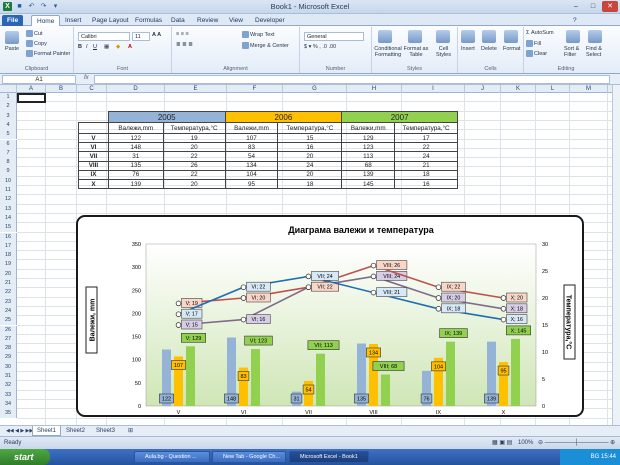 The width and height of the screenshot is (620, 465). What do you see at coordinates (518, 89) in the screenshot?
I see `column-header: K` at bounding box center [518, 89].